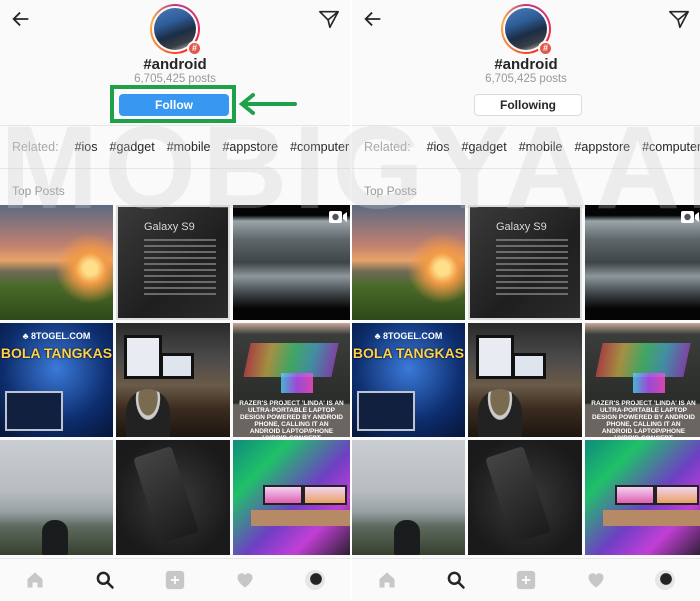  I want to click on hashtag-header: # #android 6,705,425 posts Following, so click(526, 62).